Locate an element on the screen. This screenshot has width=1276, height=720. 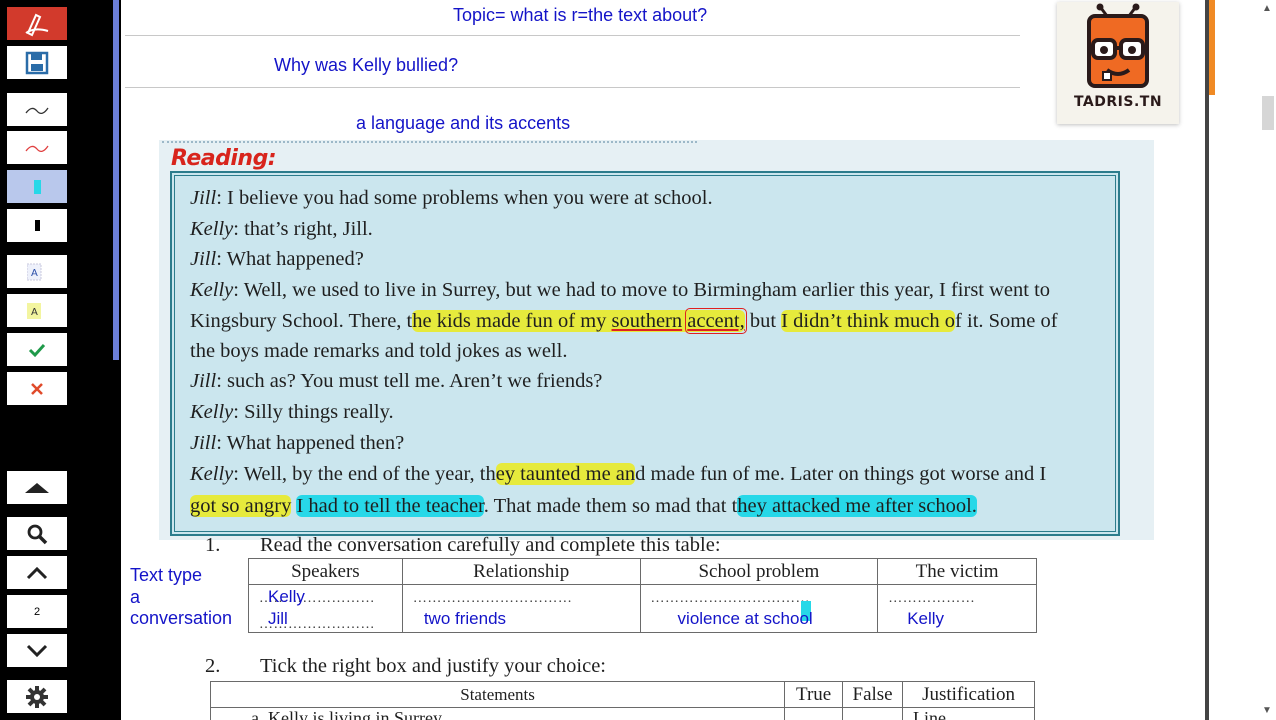
marker-black-button is located at coordinates (37, 225).